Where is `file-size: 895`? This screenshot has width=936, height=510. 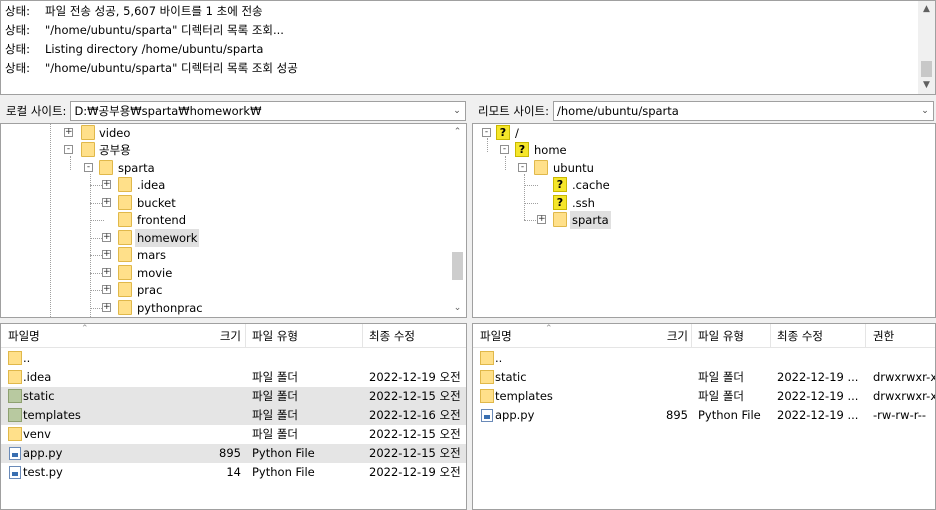 file-size: 895 is located at coordinates (677, 415).